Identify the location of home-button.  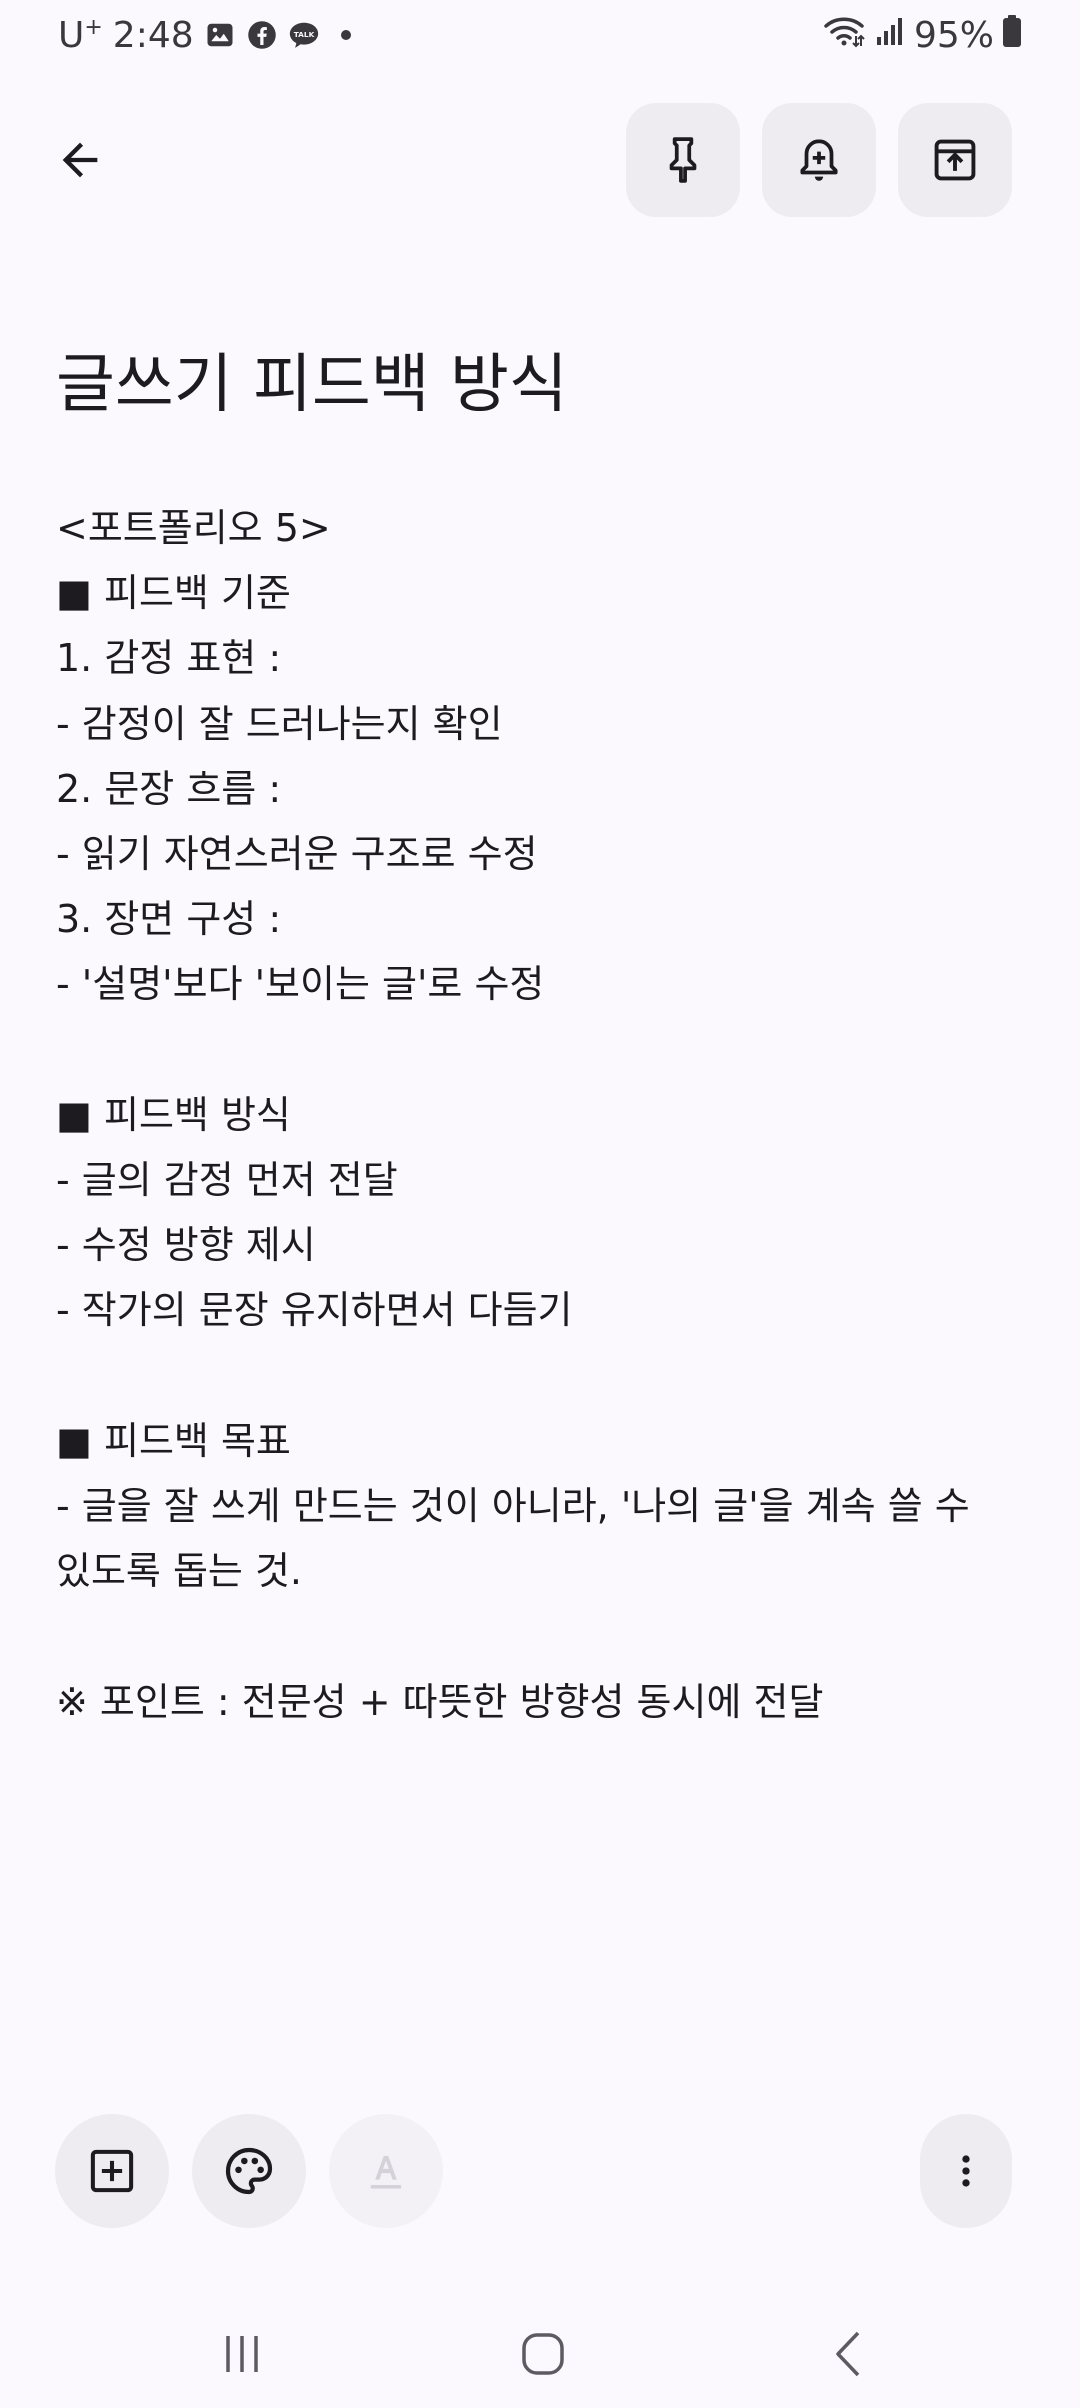
(543, 2354).